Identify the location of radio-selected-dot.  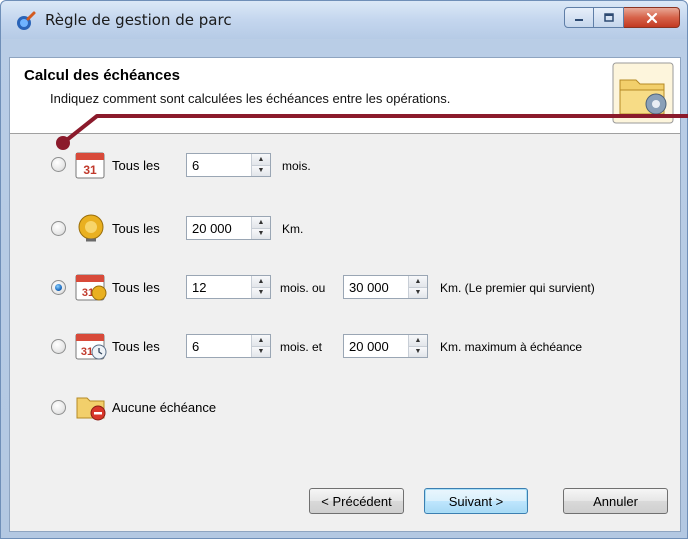
(58, 287).